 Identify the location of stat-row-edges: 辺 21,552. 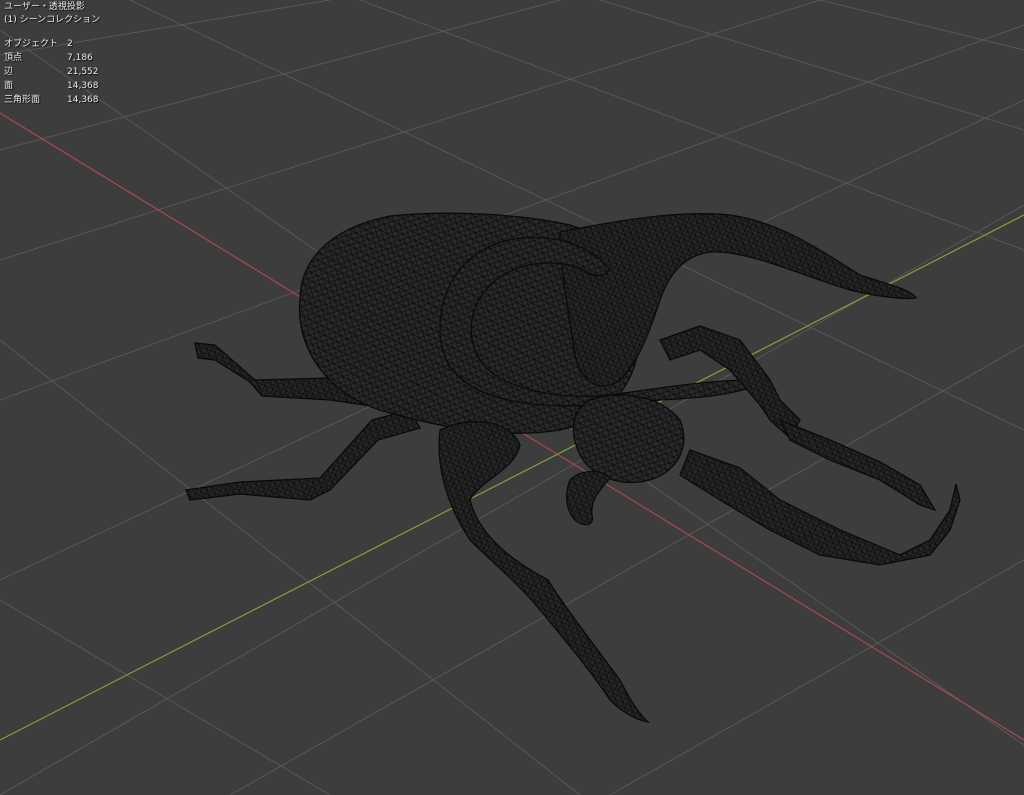
(52, 73).